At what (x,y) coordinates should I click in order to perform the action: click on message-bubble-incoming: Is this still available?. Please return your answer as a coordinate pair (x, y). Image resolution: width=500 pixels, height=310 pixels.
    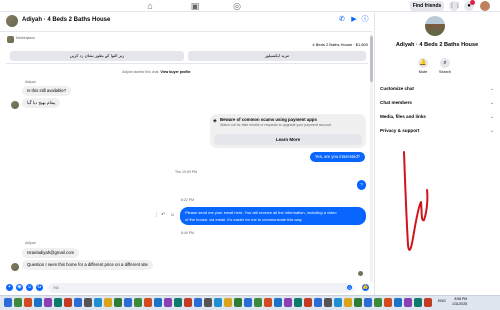
    Looking at the image, I should click on (47, 91).